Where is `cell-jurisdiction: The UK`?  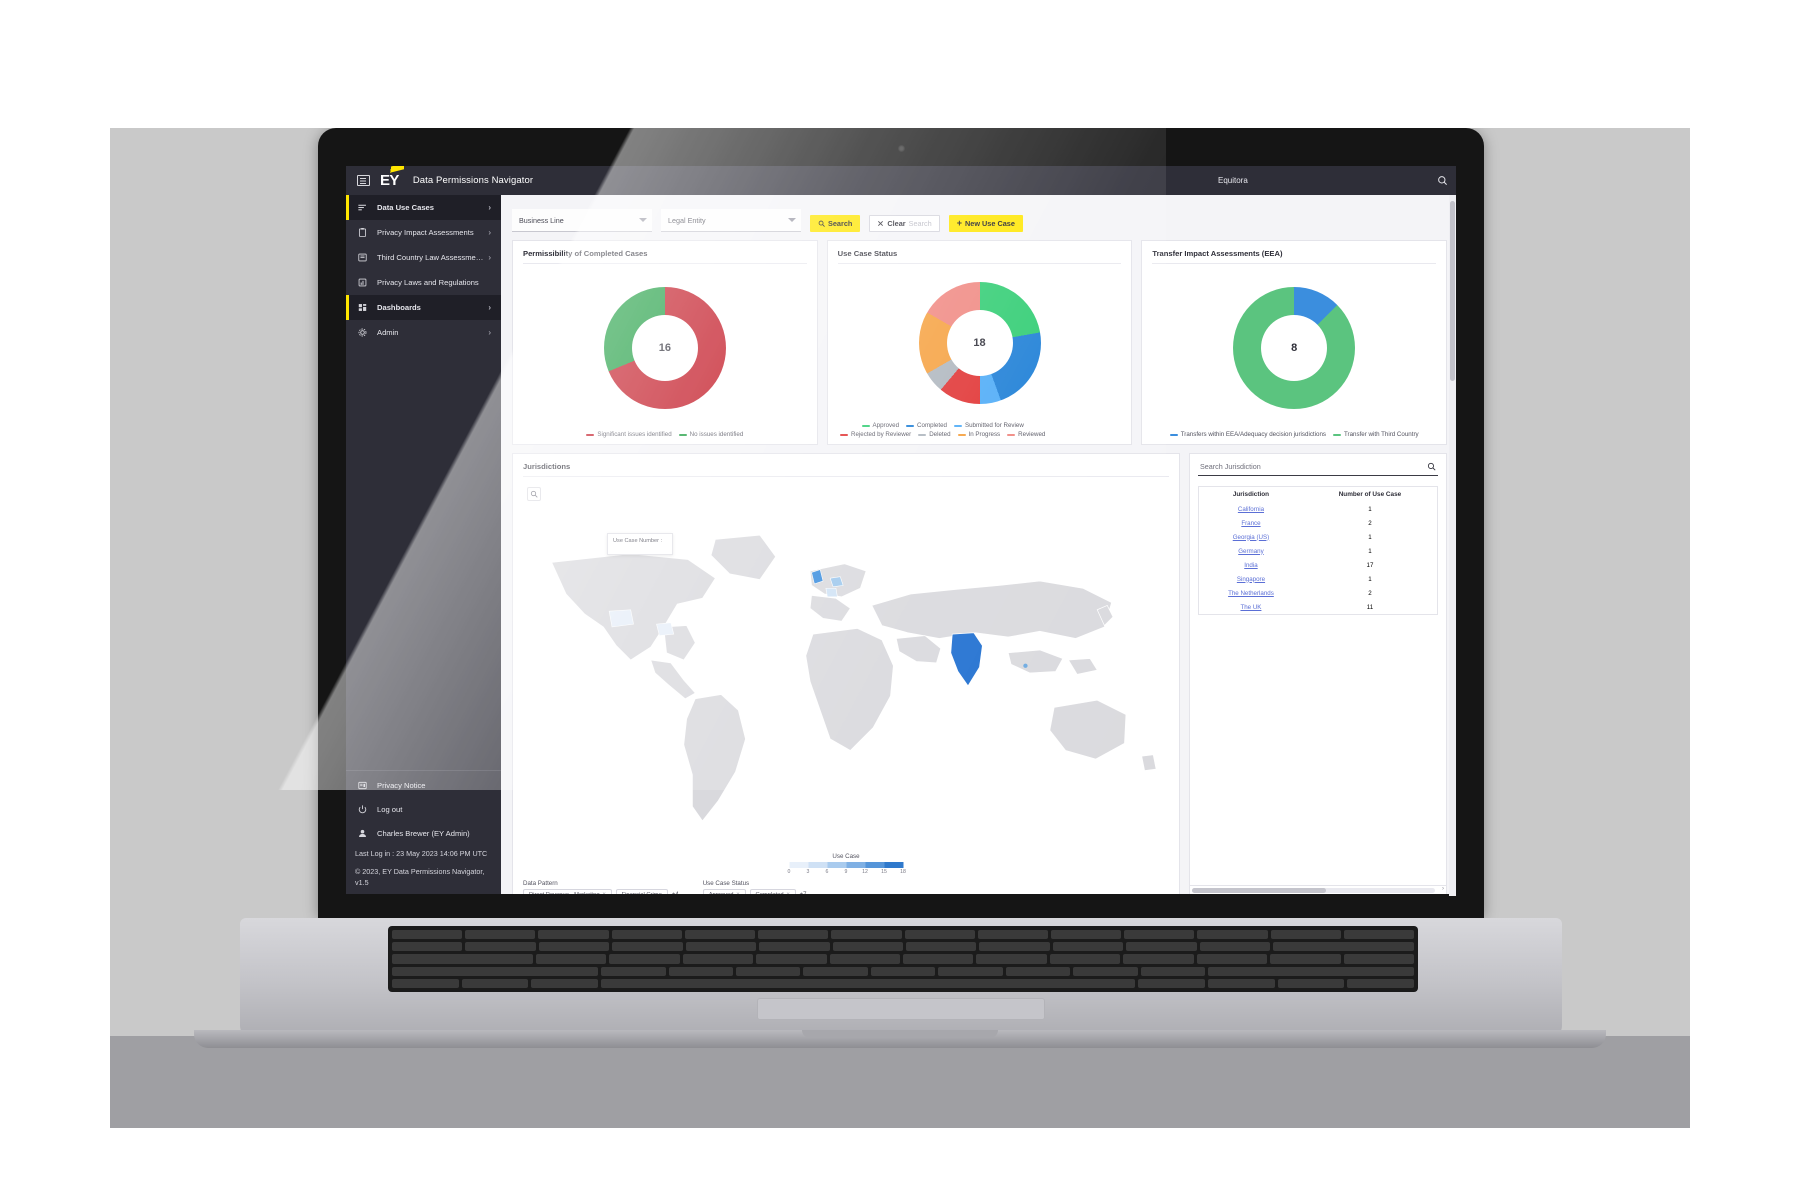 cell-jurisdiction: The UK is located at coordinates (1251, 607).